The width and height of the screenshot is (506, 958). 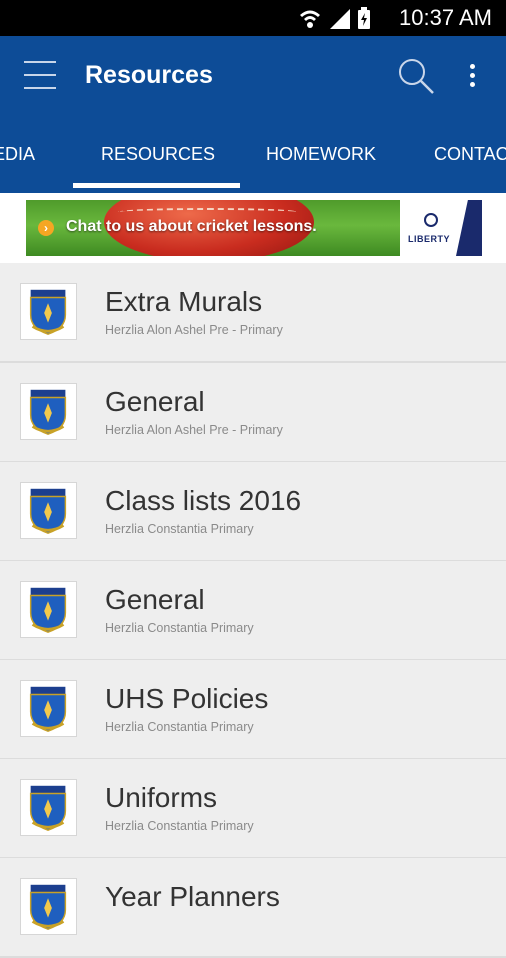 What do you see at coordinates (187, 698) in the screenshot?
I see `item-title: UHS Policies` at bounding box center [187, 698].